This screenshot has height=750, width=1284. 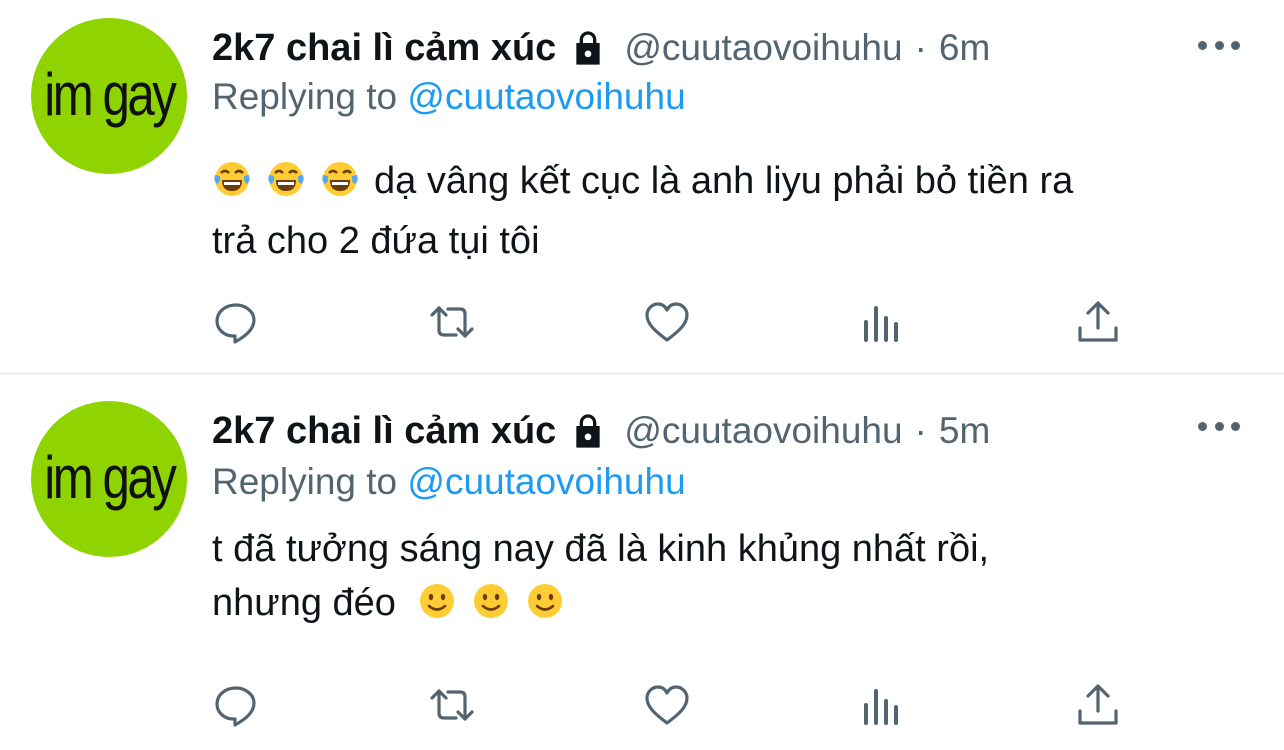 What do you see at coordinates (964, 431) in the screenshot?
I see `tweet-time: 5m` at bounding box center [964, 431].